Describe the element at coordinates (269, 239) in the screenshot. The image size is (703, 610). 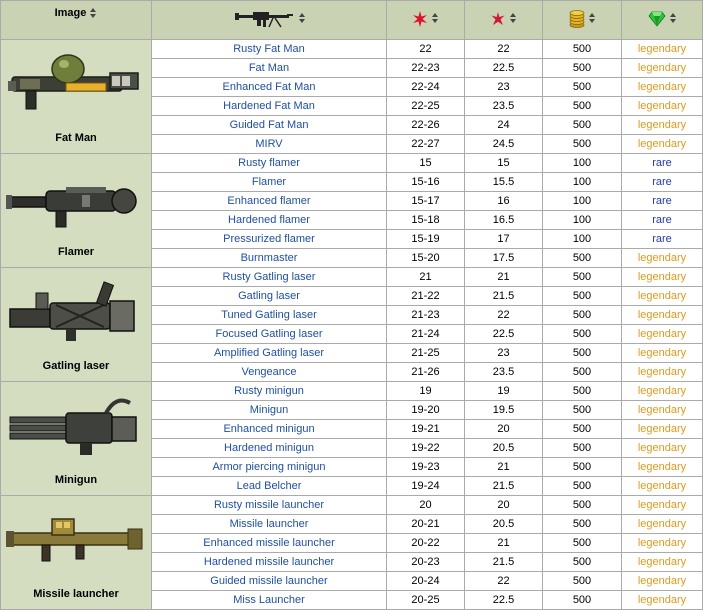
I see `weapon-name-link: Pressurized flamer` at that location.